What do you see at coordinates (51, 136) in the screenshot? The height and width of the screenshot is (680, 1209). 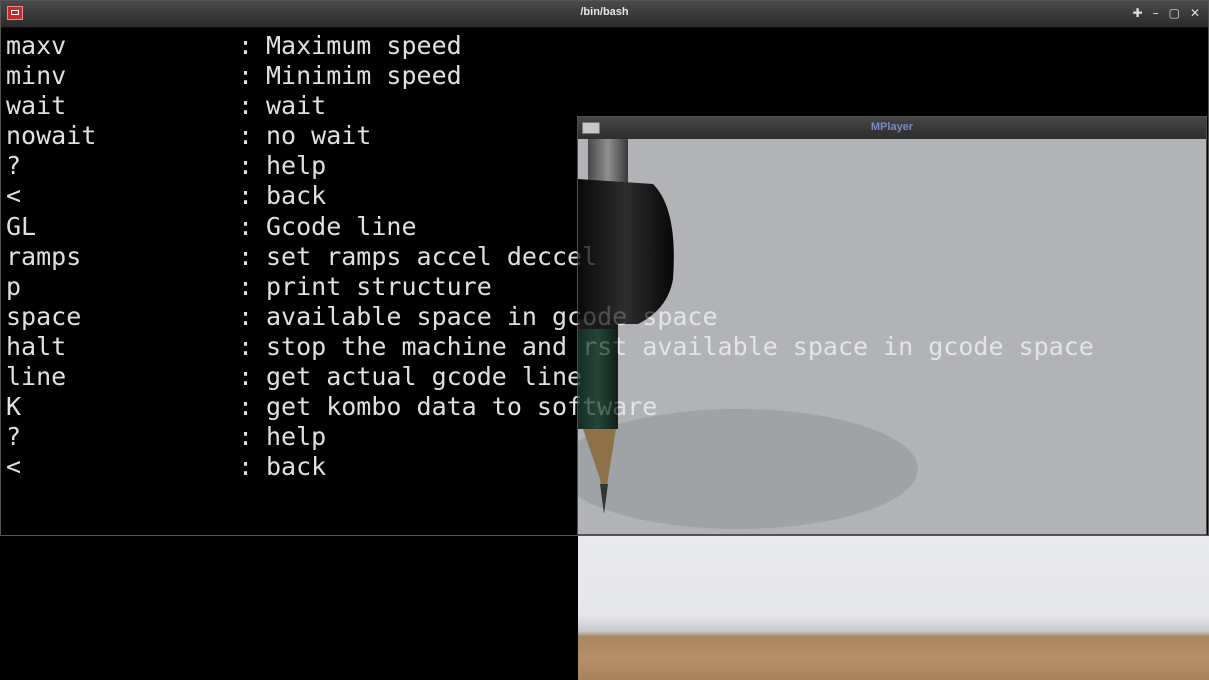 I see `command-name: nowait` at bounding box center [51, 136].